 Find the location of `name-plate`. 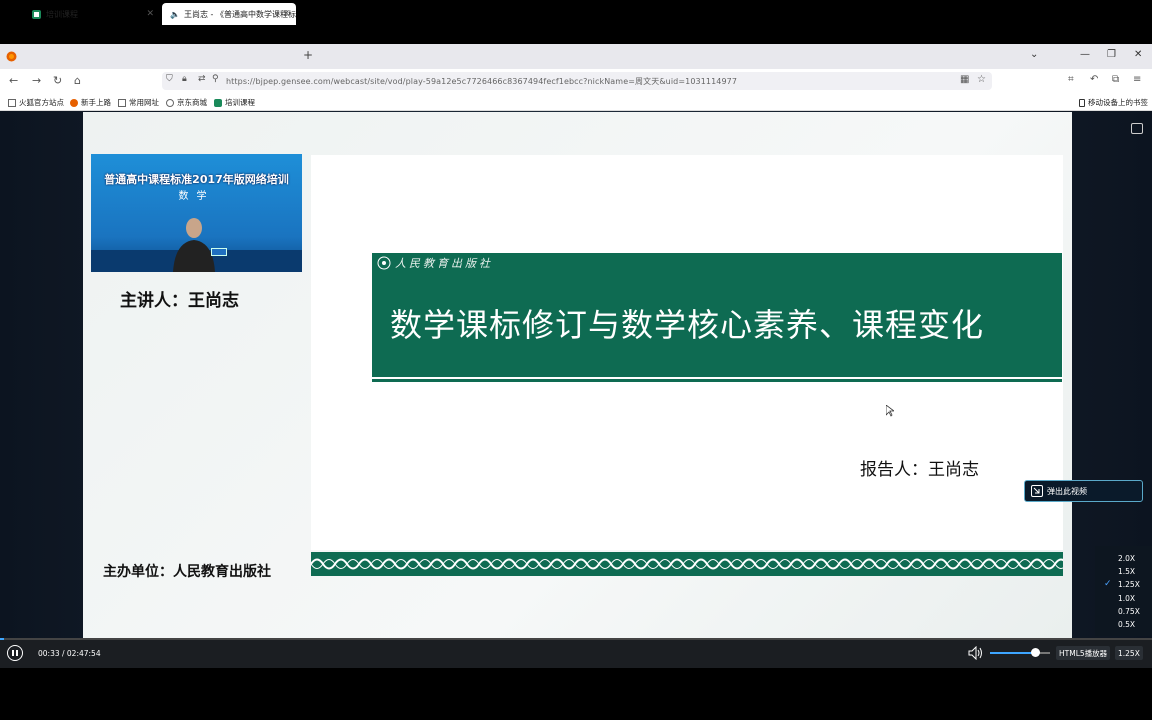

name-plate is located at coordinates (219, 252).